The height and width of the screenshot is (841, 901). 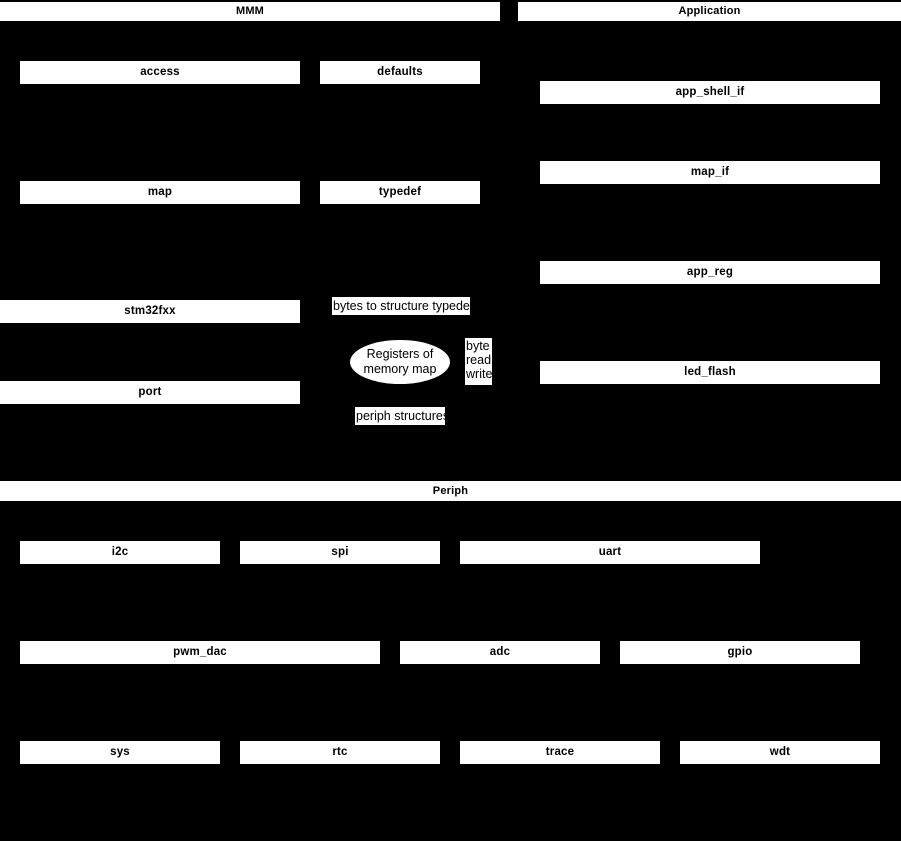 I want to click on byte-read-write-line-2: read, so click(x=479, y=360).